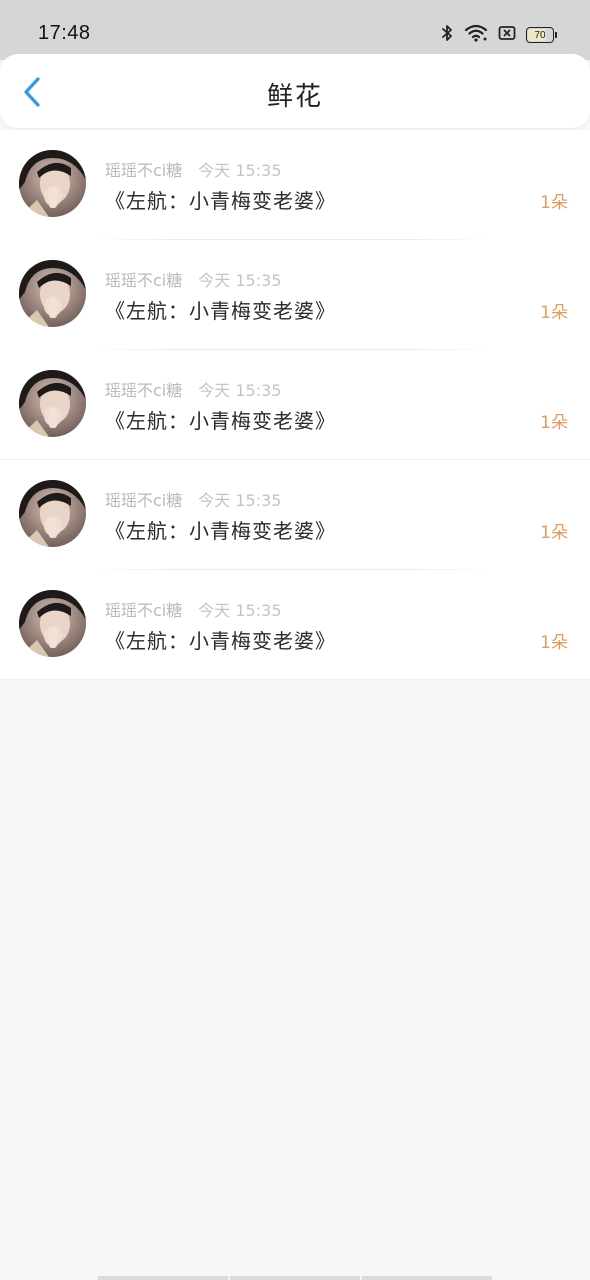 Image resolution: width=590 pixels, height=1280 pixels. What do you see at coordinates (295, 1278) in the screenshot?
I see `home-indicator` at bounding box center [295, 1278].